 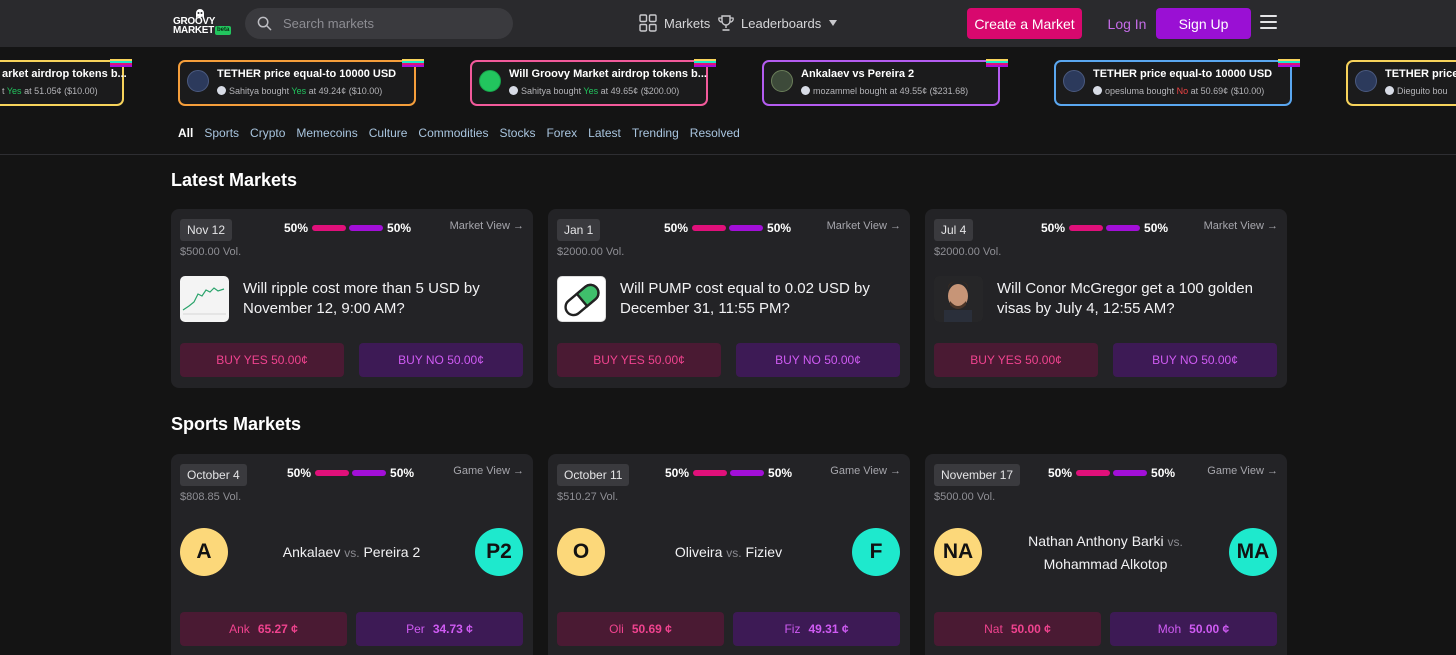 I want to click on ticker-detail: Sahitya bought Yes at 49.65¢ ($200.00), so click(x=594, y=91).